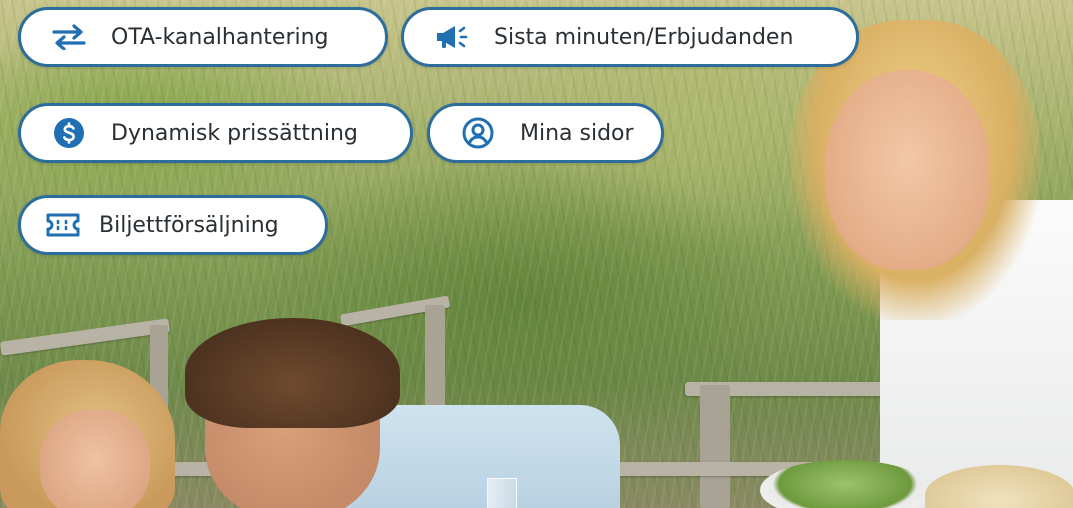 The height and width of the screenshot is (508, 1073). I want to click on feature-label-ota: OTA-kanalhantering, so click(220, 37).